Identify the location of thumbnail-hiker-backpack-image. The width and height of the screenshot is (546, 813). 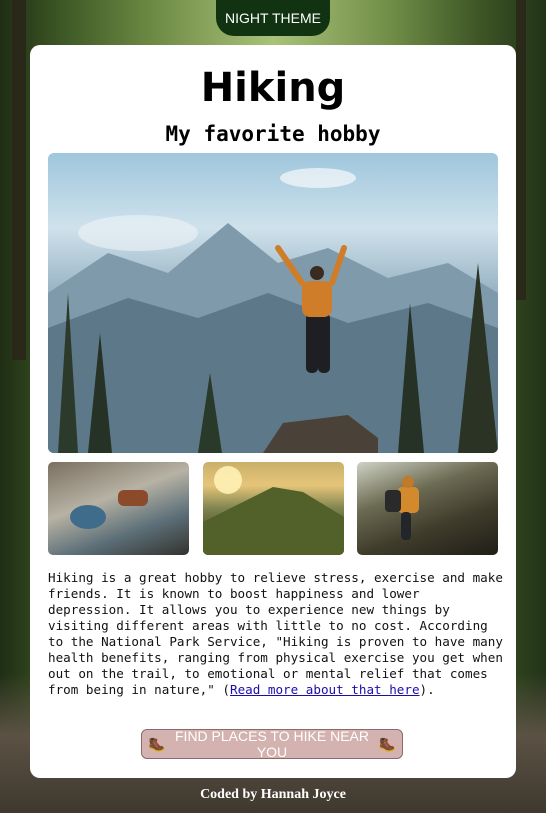
(427, 508).